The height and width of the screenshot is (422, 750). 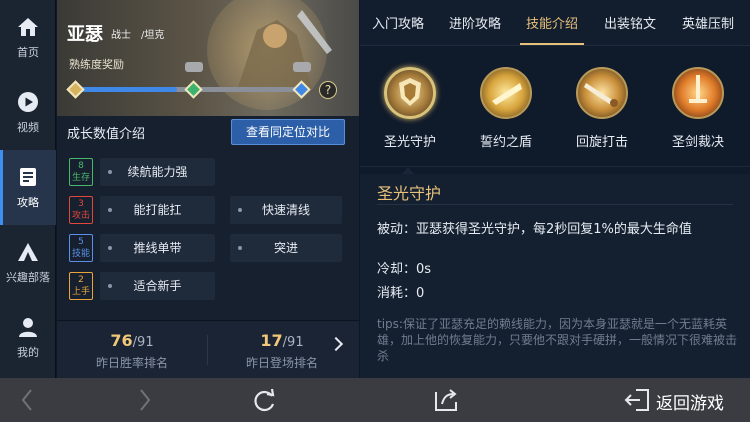 I want to click on holy-sword-icon, so click(x=698, y=93).